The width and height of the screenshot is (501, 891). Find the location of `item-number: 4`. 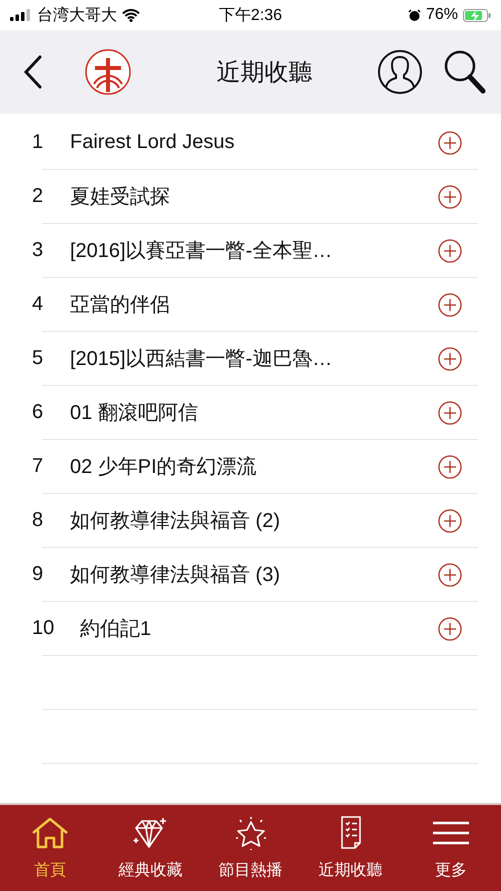

item-number: 4 is located at coordinates (38, 304).